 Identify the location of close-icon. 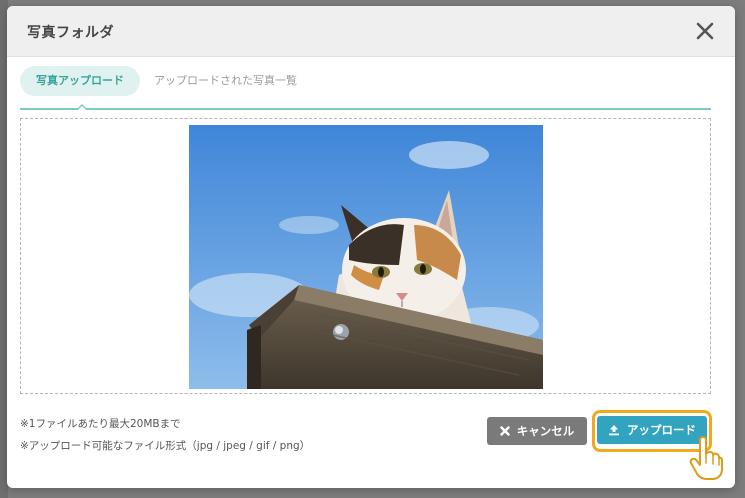
(705, 31).